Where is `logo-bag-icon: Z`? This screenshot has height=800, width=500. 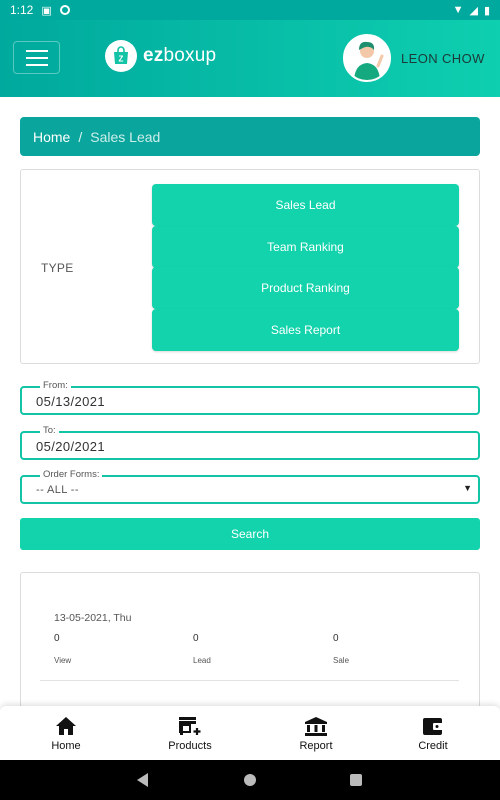 logo-bag-icon: Z is located at coordinates (121, 56).